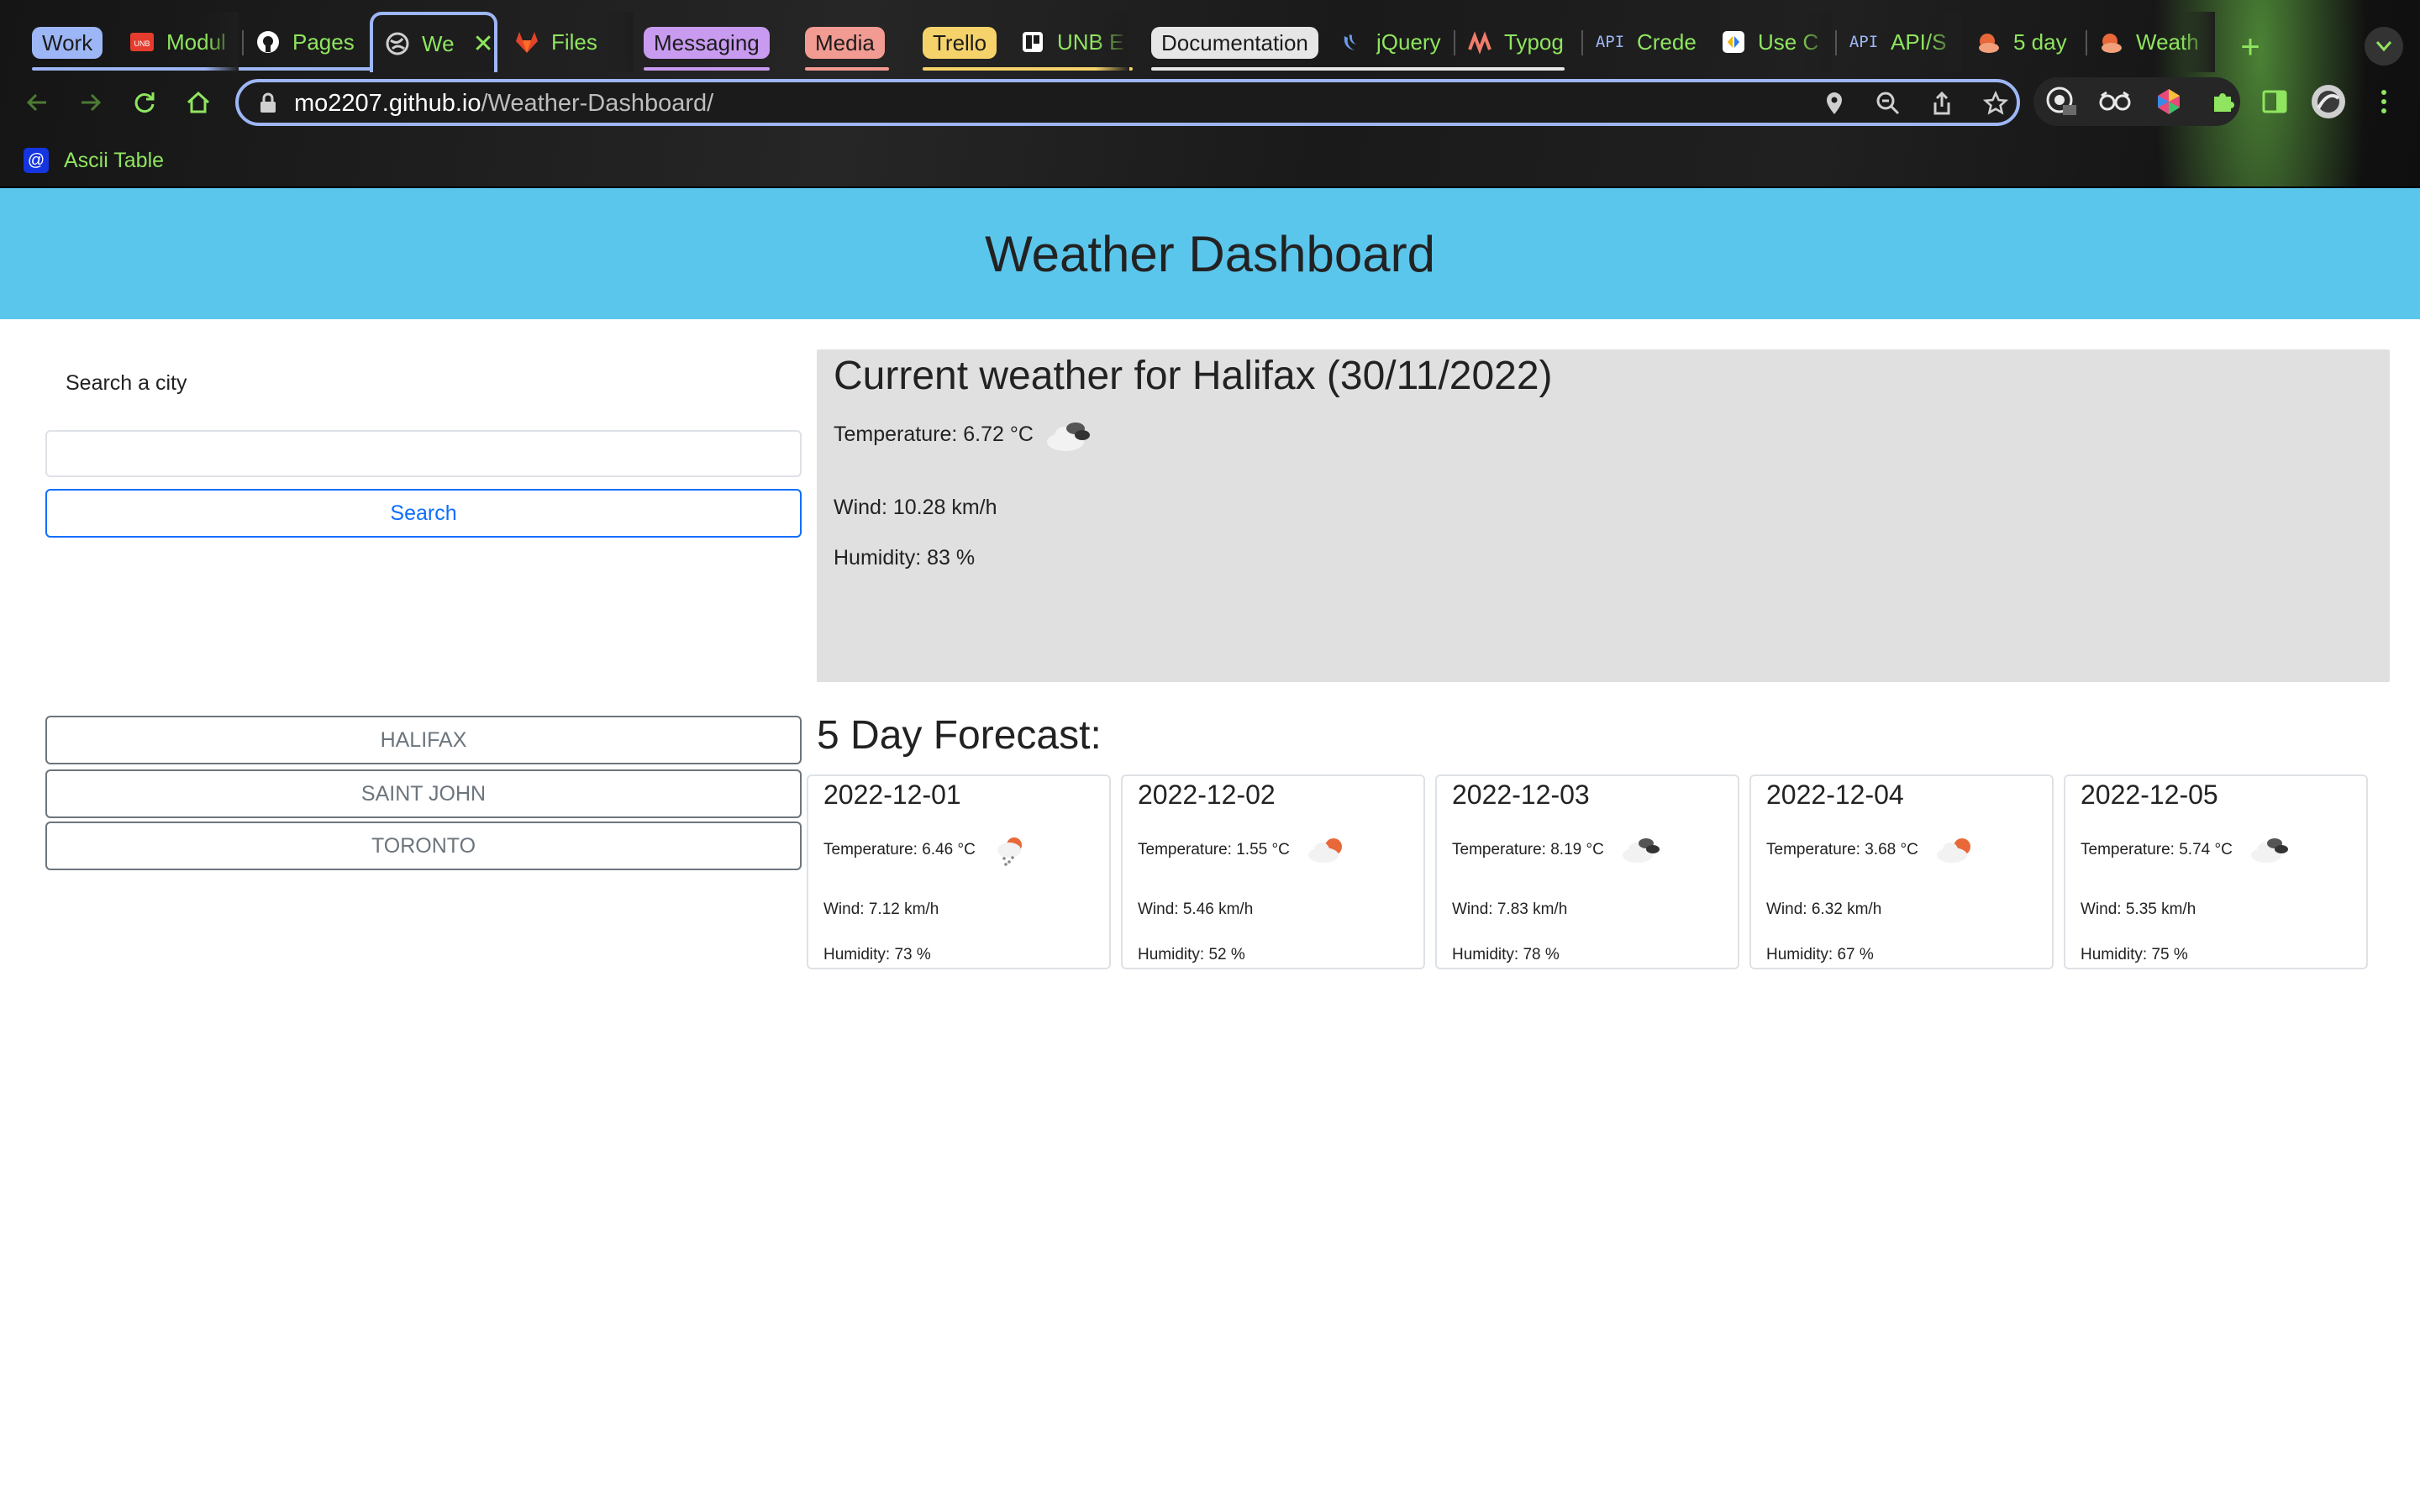 The height and width of the screenshot is (1512, 2420). What do you see at coordinates (1873, 850) in the screenshot?
I see `forecast-temperature: Temperature: 3.68 °C` at bounding box center [1873, 850].